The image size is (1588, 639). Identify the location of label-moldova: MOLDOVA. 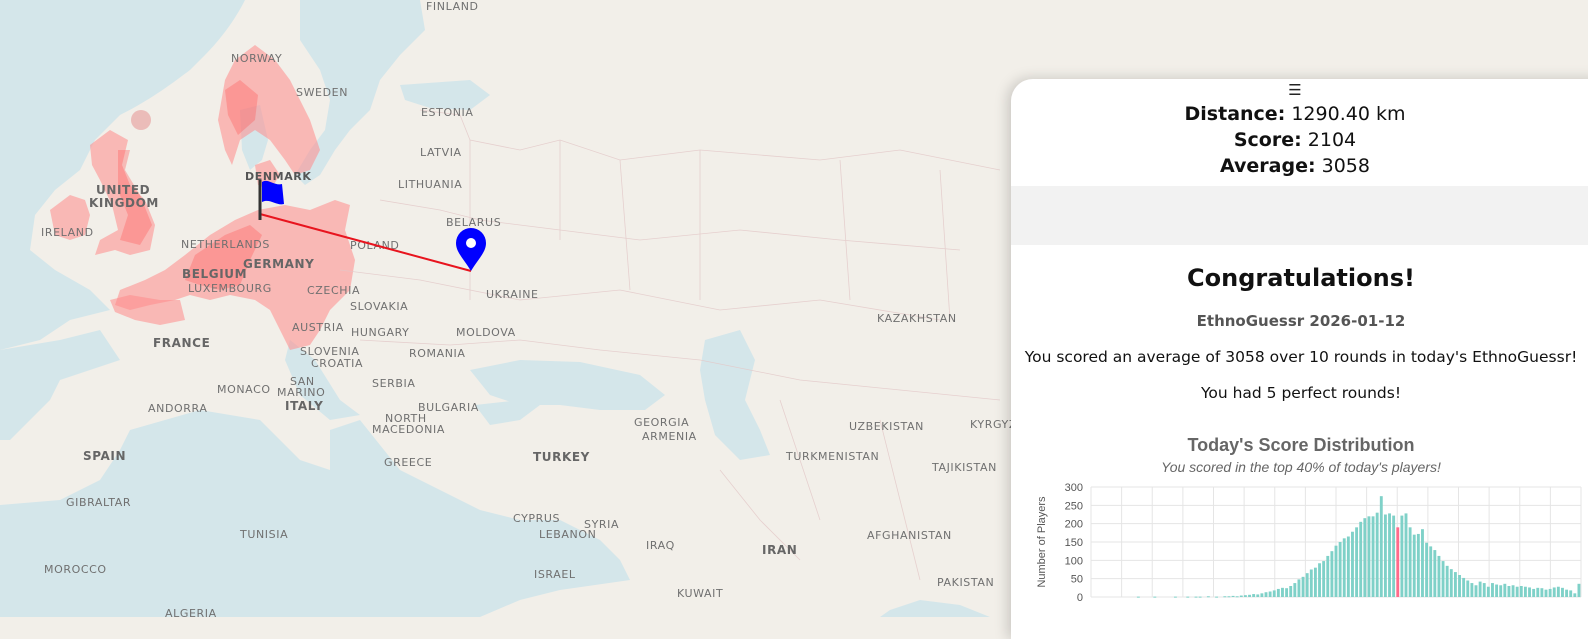
(486, 332).